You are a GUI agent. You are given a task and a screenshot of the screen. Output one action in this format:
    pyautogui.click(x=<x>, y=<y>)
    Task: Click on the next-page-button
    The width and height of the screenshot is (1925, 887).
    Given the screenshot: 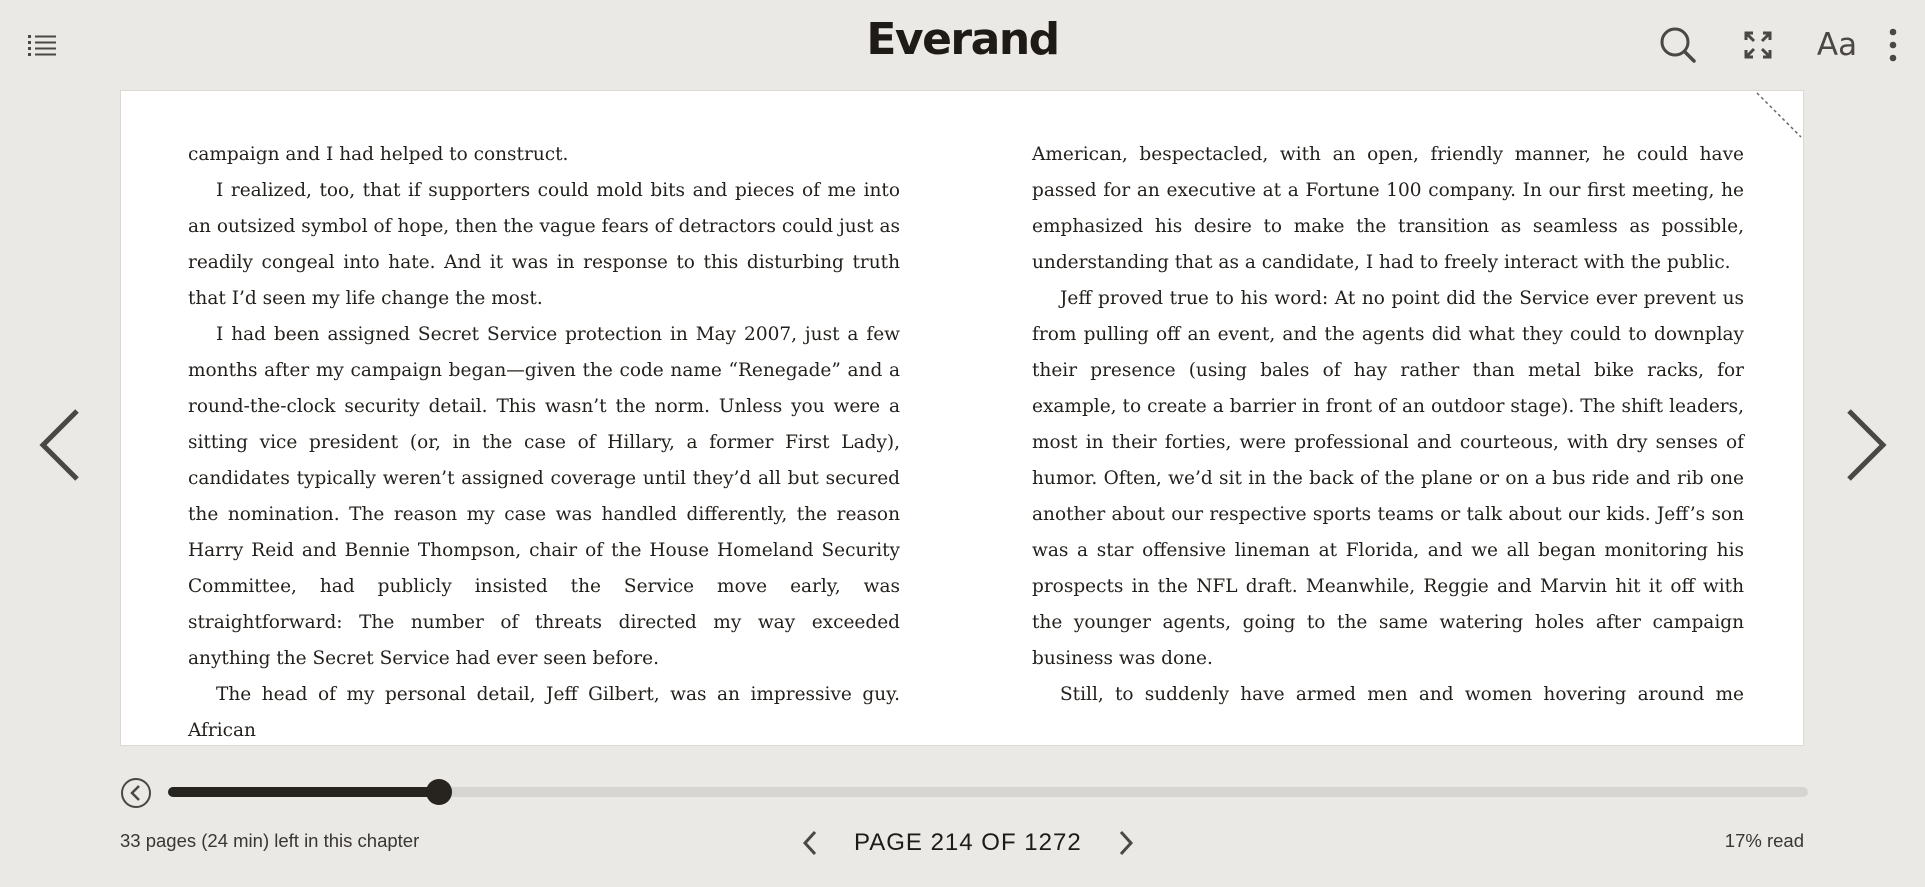 What is the action you would take?
    pyautogui.click(x=1866, y=445)
    